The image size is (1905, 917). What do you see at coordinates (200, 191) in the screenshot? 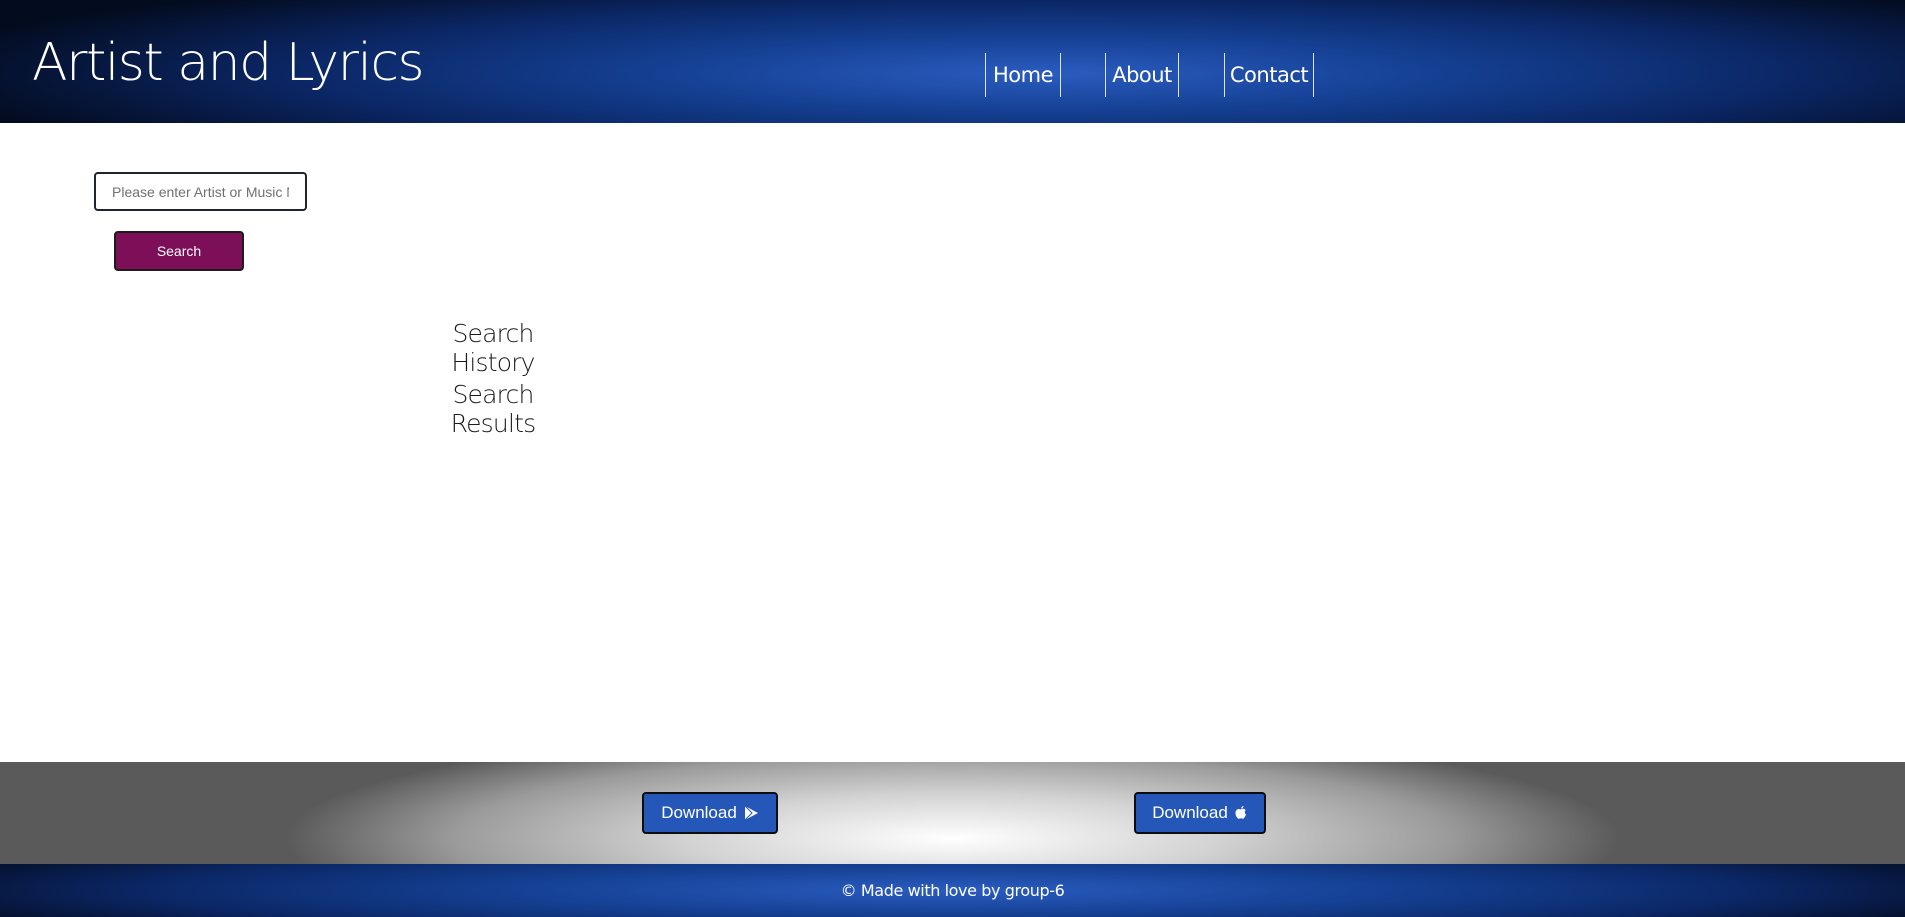
I see `search-input` at bounding box center [200, 191].